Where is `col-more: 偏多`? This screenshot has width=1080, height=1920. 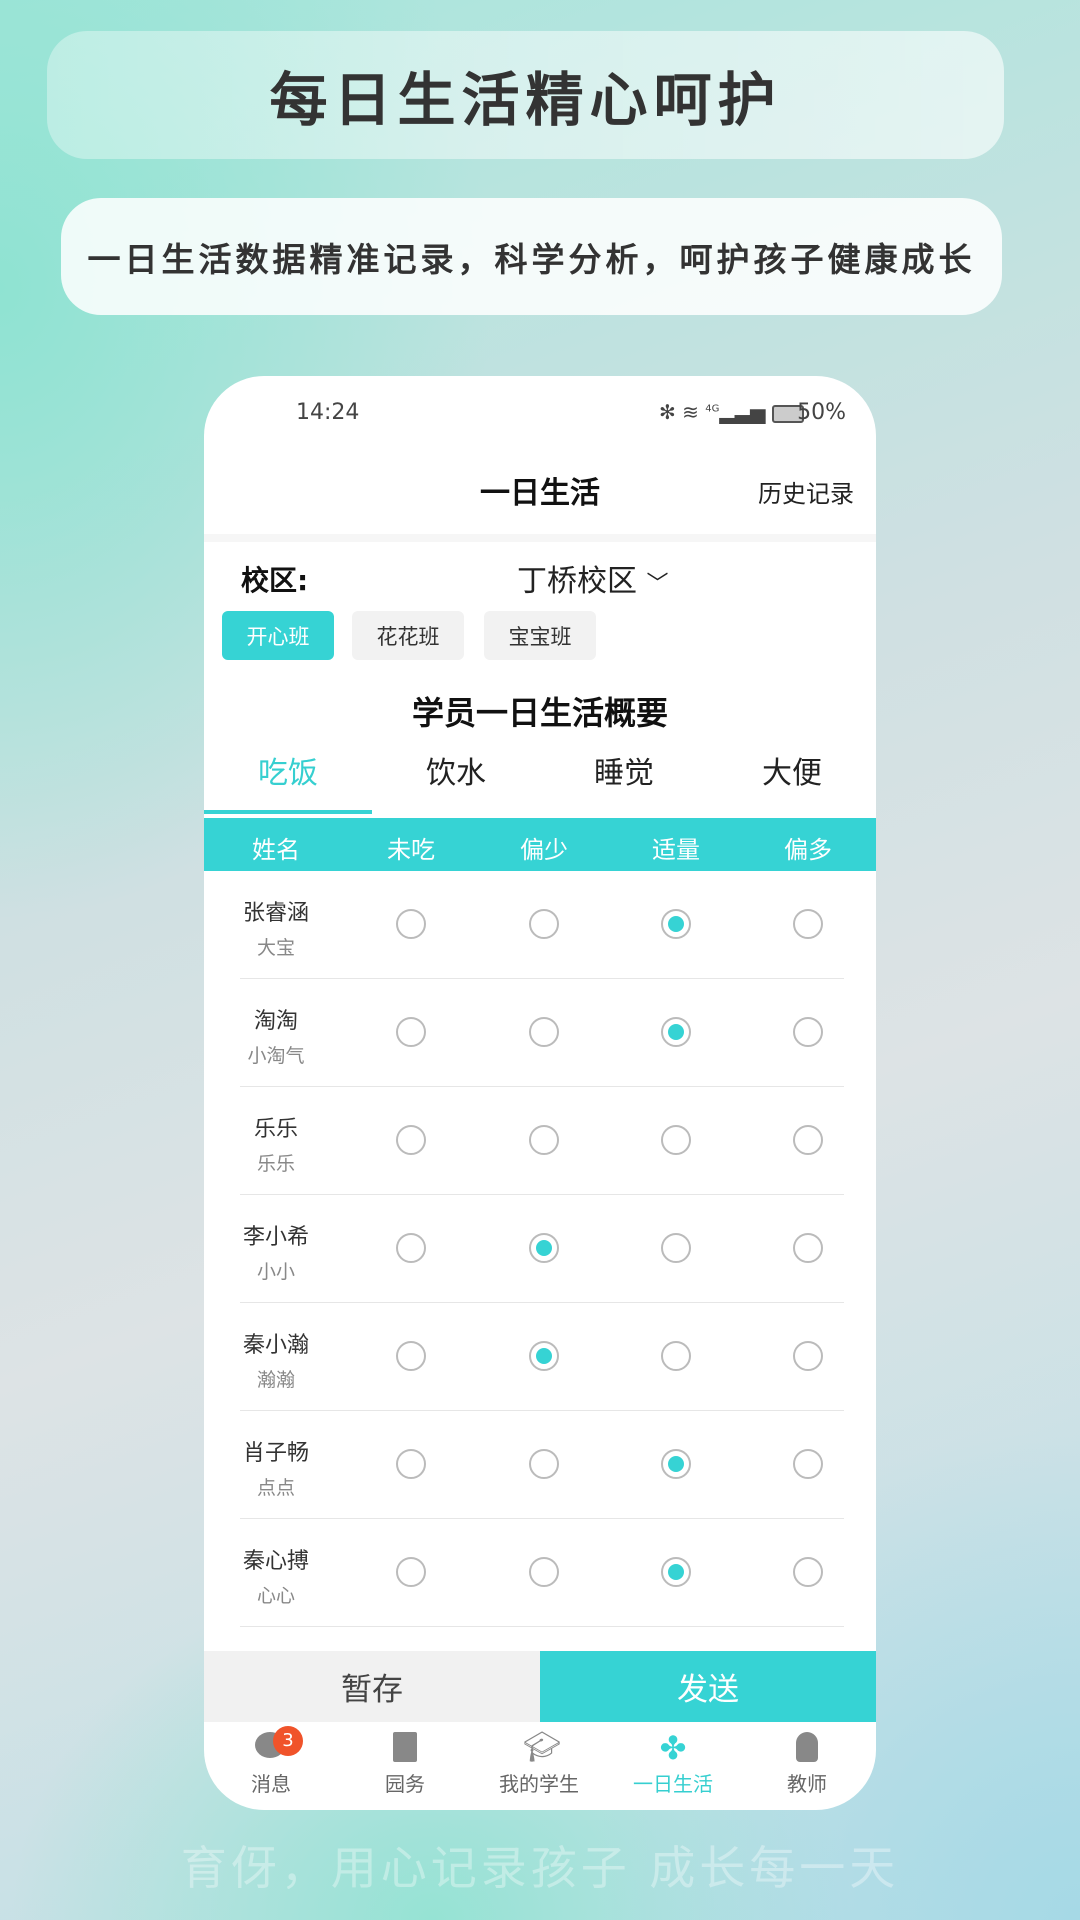 col-more: 偏多 is located at coordinates (808, 850).